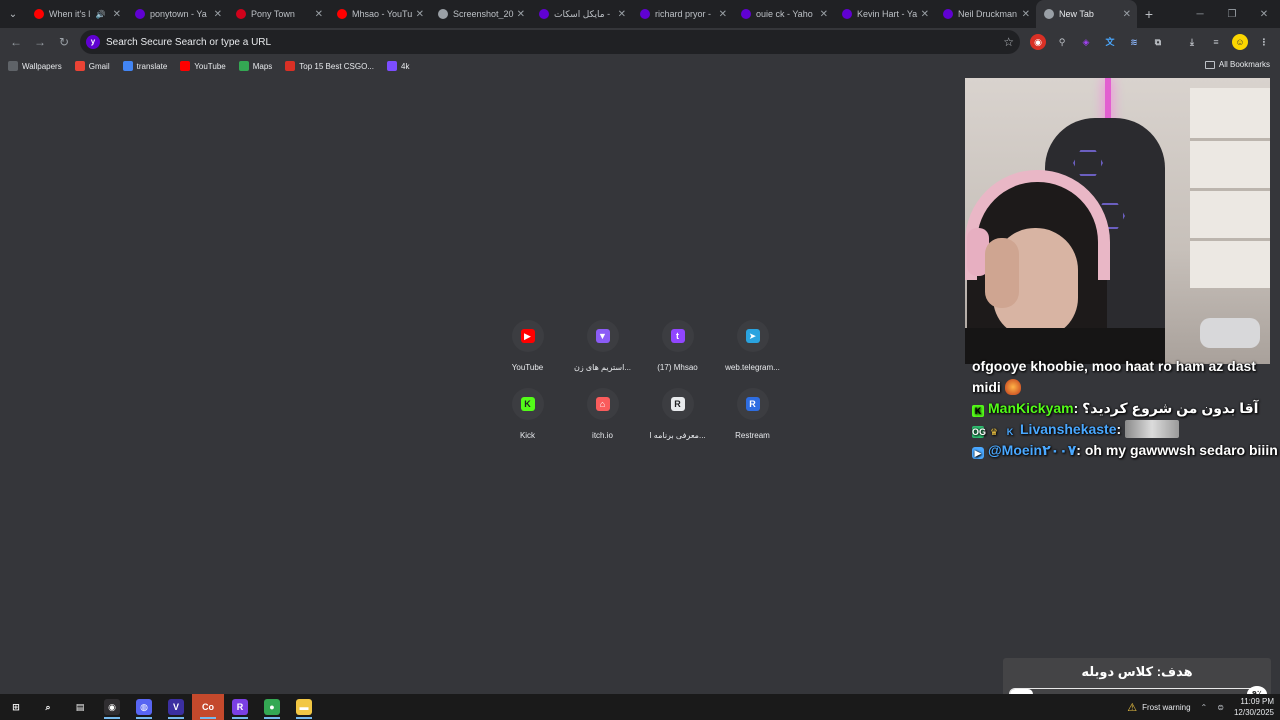 The height and width of the screenshot is (720, 1280). Describe the element at coordinates (203, 66) in the screenshot. I see `bookmark-3: YouTube` at that location.